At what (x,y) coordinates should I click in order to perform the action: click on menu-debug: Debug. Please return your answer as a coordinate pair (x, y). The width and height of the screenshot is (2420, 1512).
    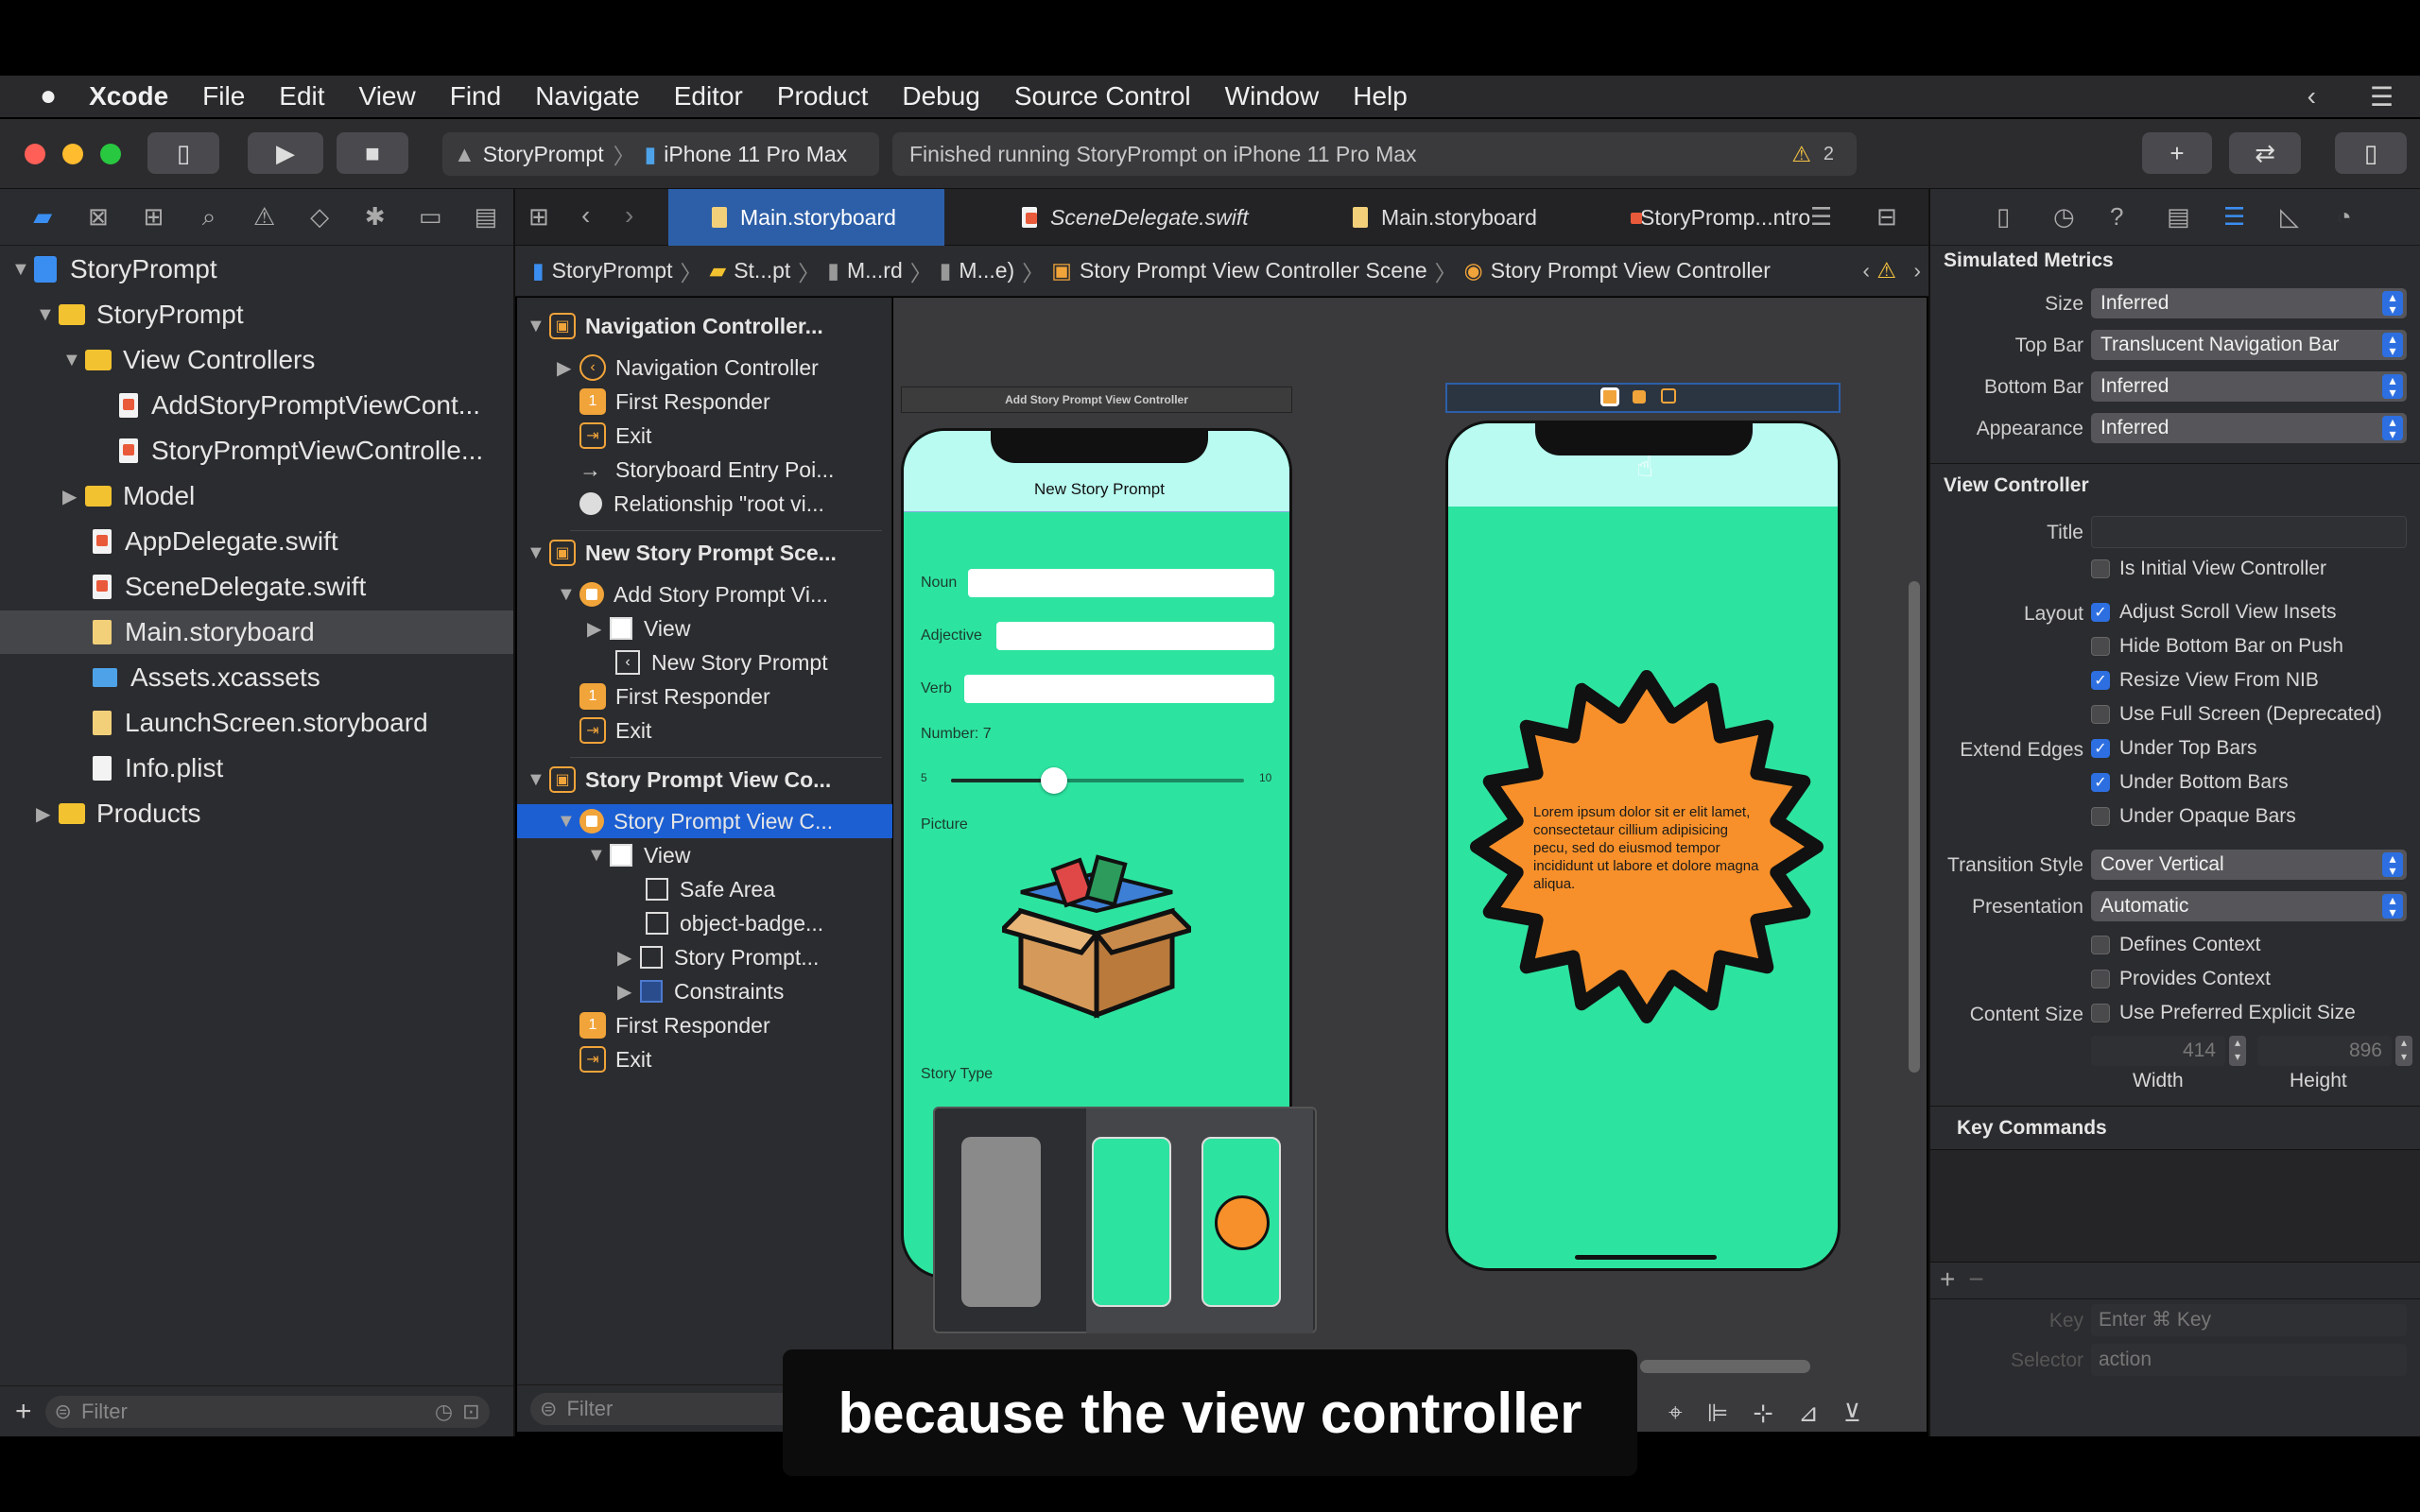
    Looking at the image, I should click on (941, 96).